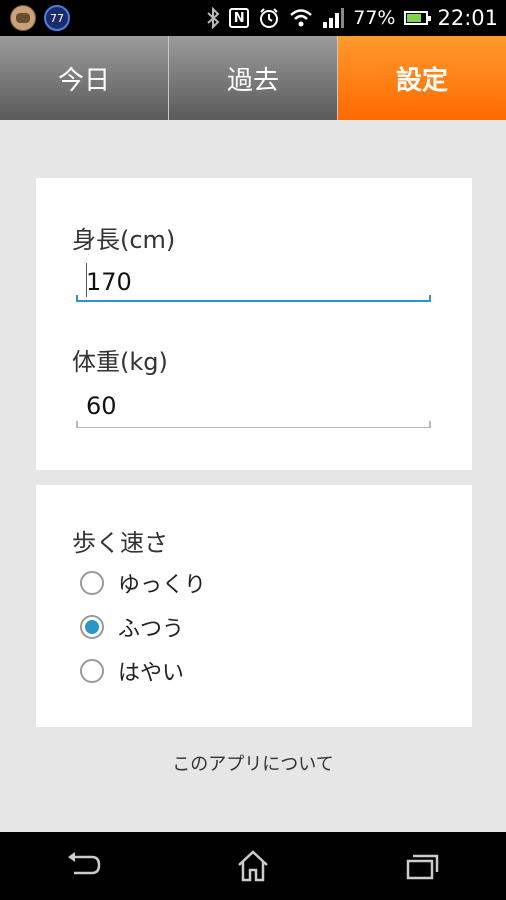 This screenshot has height=900, width=506. I want to click on status-bar: 77 N 77% 22:01, so click(253, 18).